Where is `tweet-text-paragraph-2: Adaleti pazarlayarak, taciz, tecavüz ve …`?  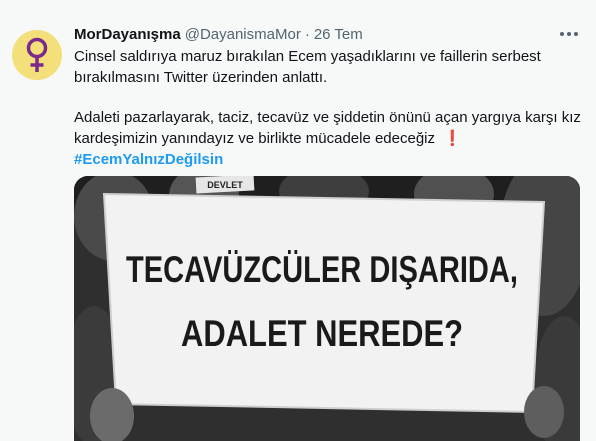
tweet-text-paragraph-2: Adaleti pazarlayarak, taciz, tecavüz ve … is located at coordinates (327, 138).